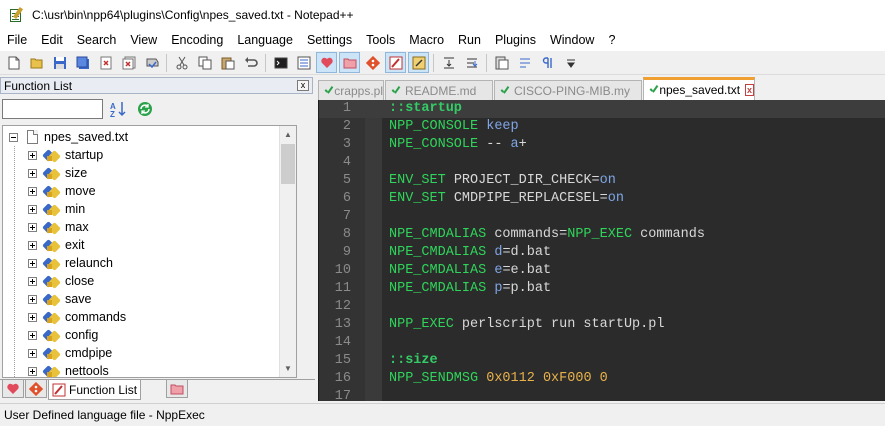 This screenshot has height=426, width=885. I want to click on tree-item: size, so click(57, 173).